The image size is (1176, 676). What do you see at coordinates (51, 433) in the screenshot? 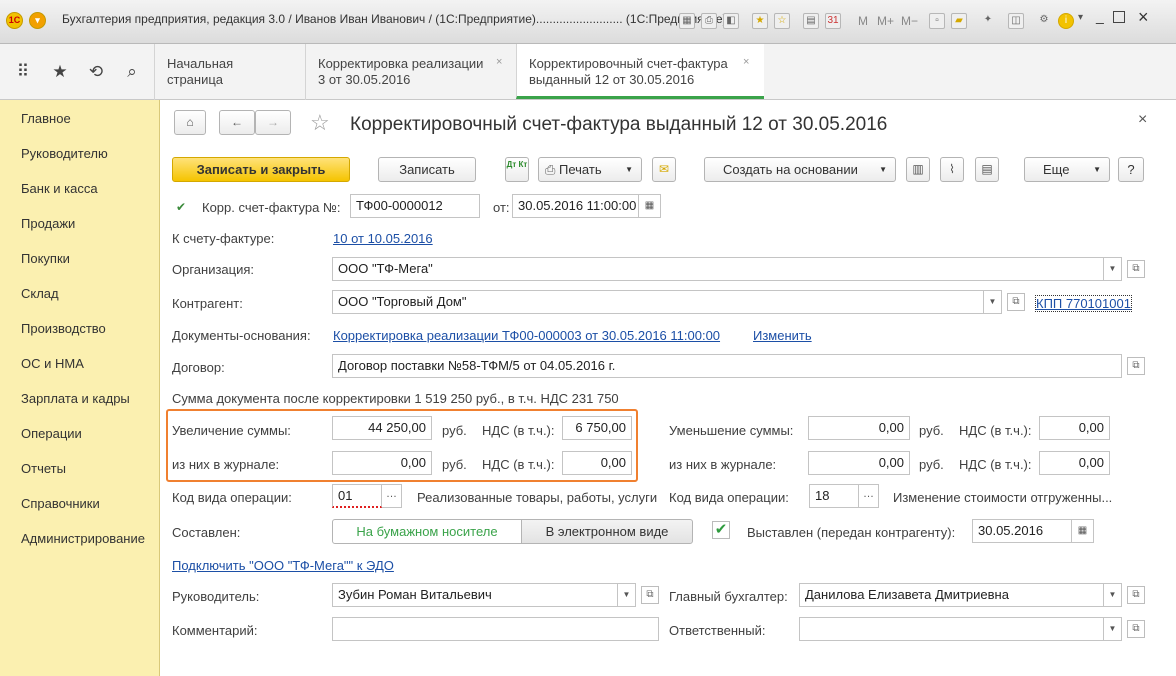
I see `sidebar-item-operations: Операции` at bounding box center [51, 433].